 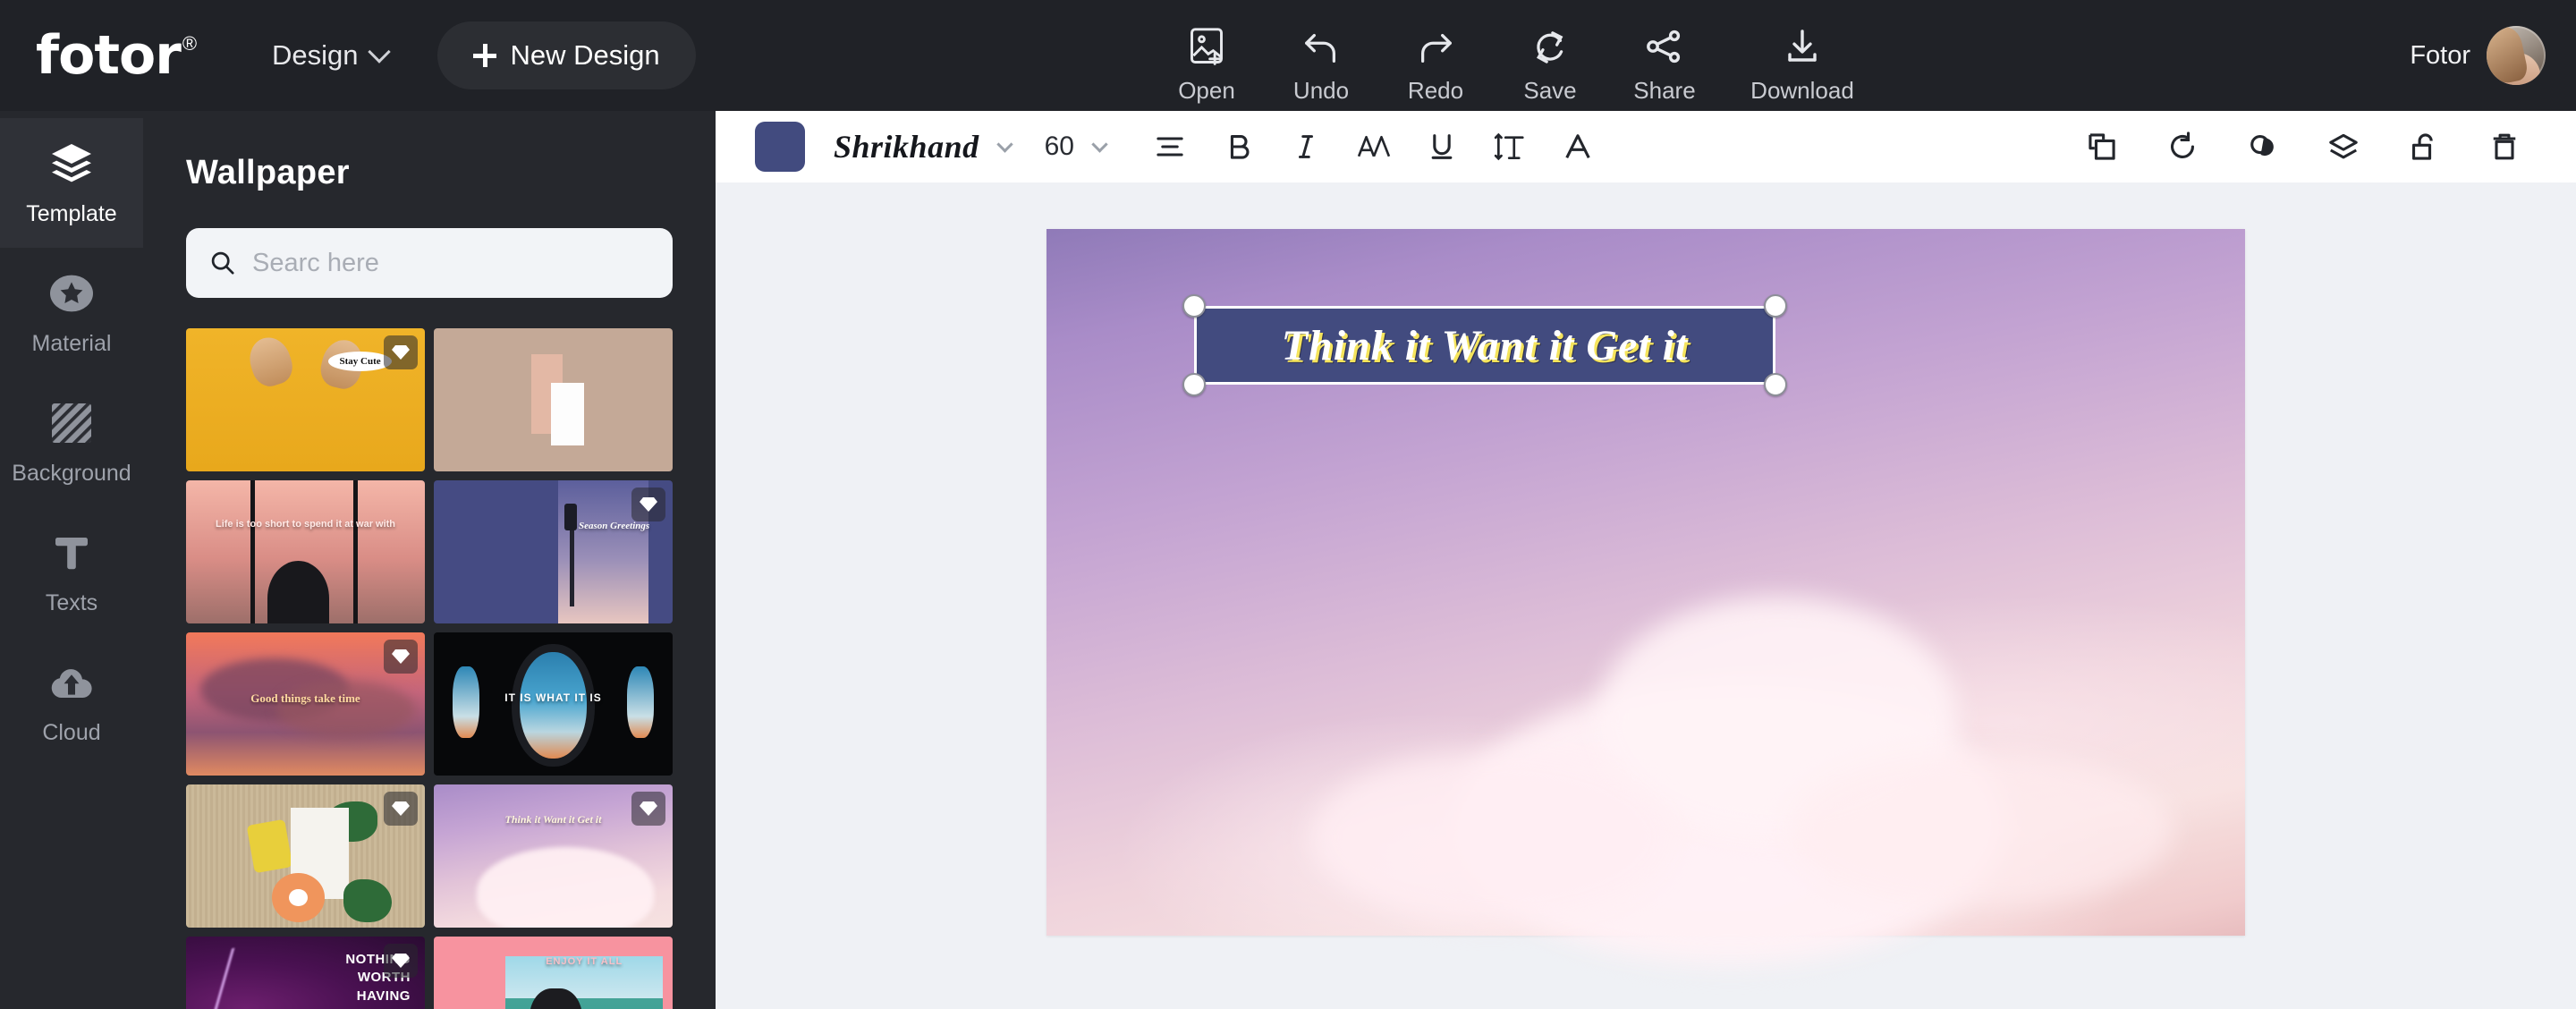 I want to click on text-effects-button, so click(x=1578, y=146).